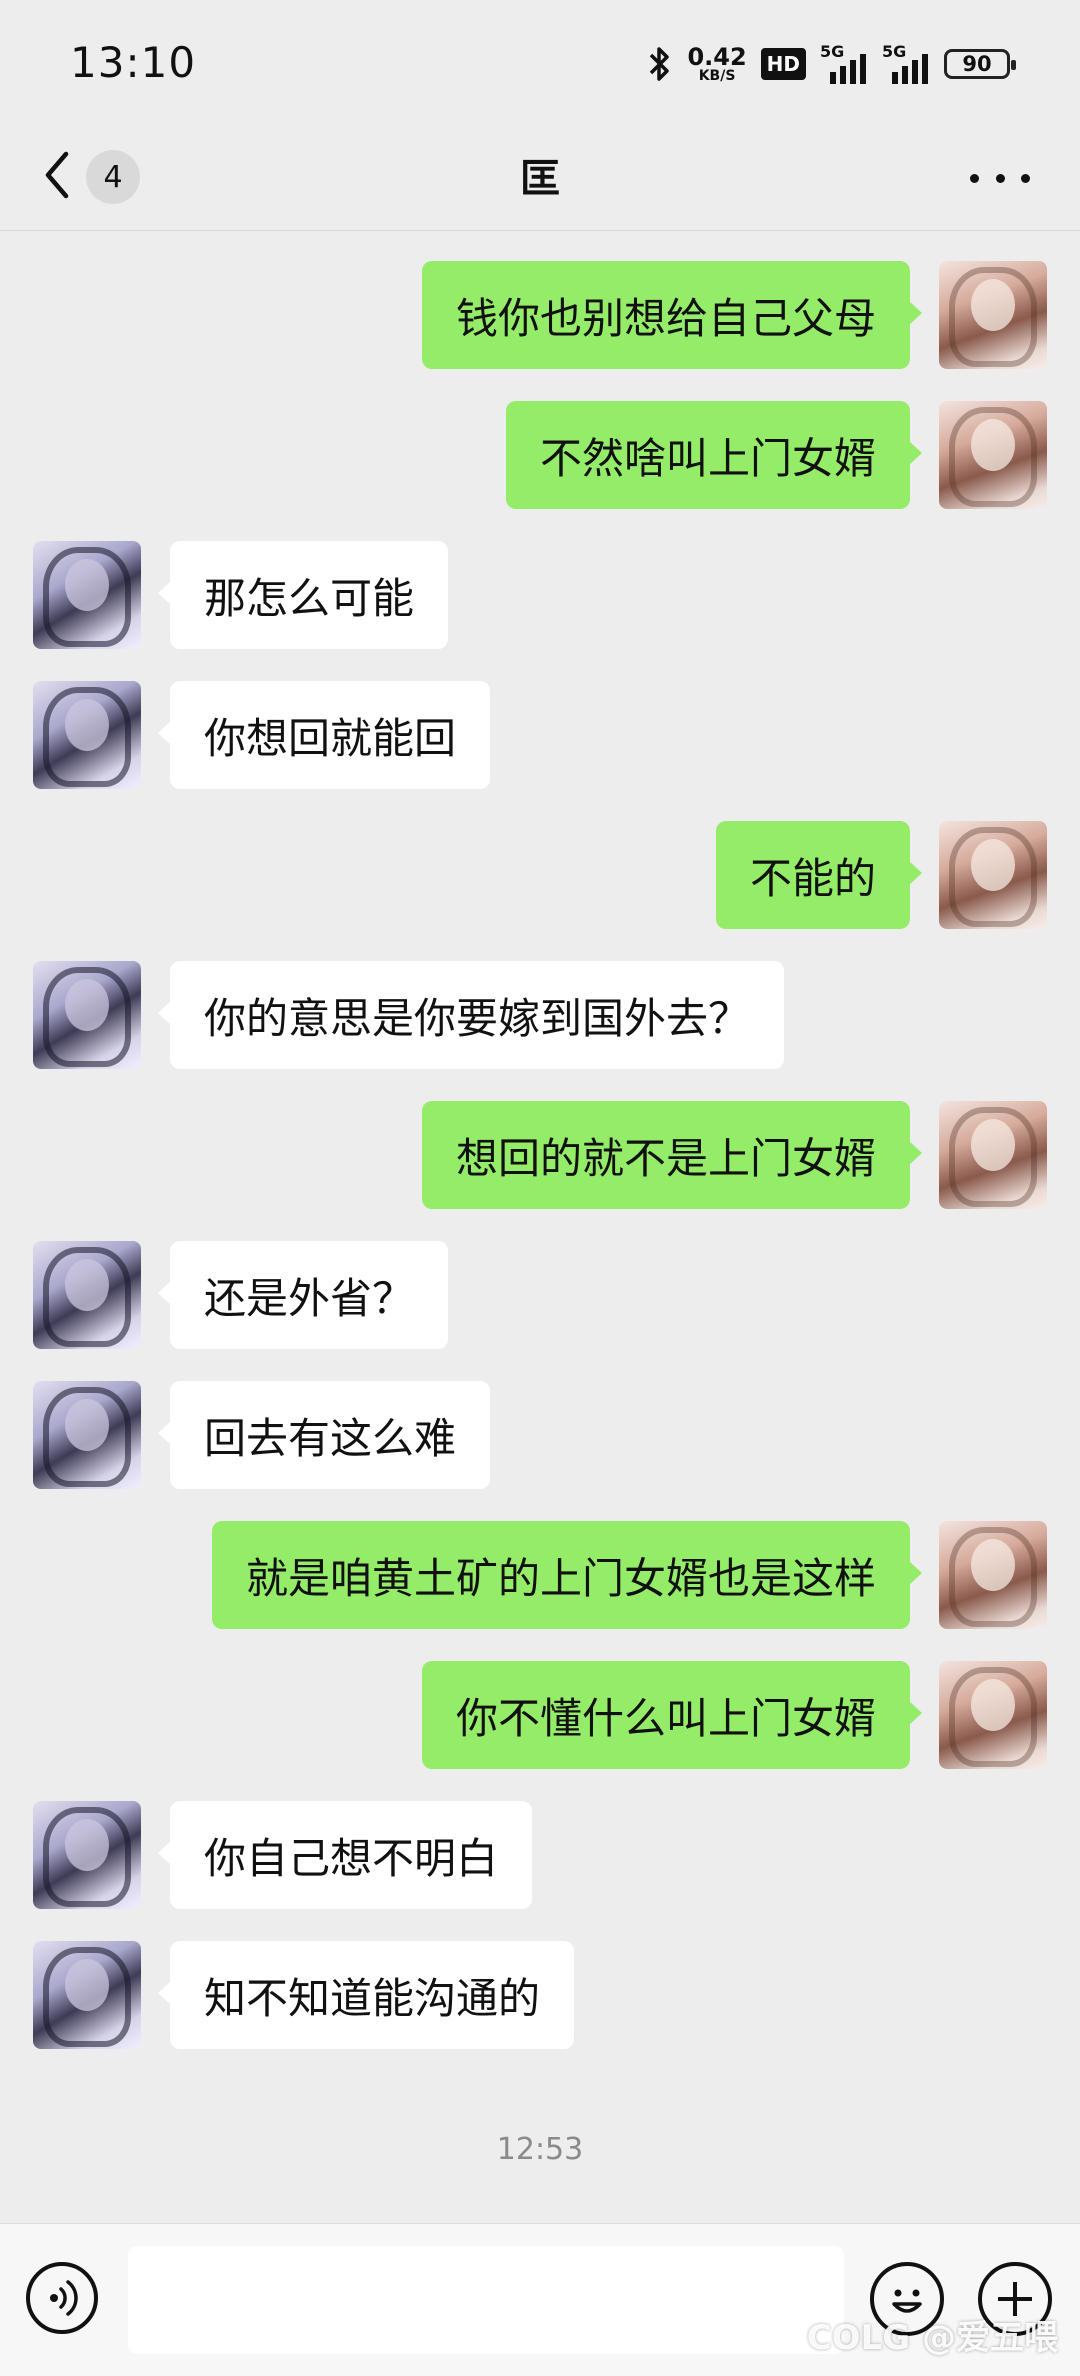 The image size is (1080, 2376). What do you see at coordinates (303, 595) in the screenshot?
I see `message-bubble: 那怎么可能` at bounding box center [303, 595].